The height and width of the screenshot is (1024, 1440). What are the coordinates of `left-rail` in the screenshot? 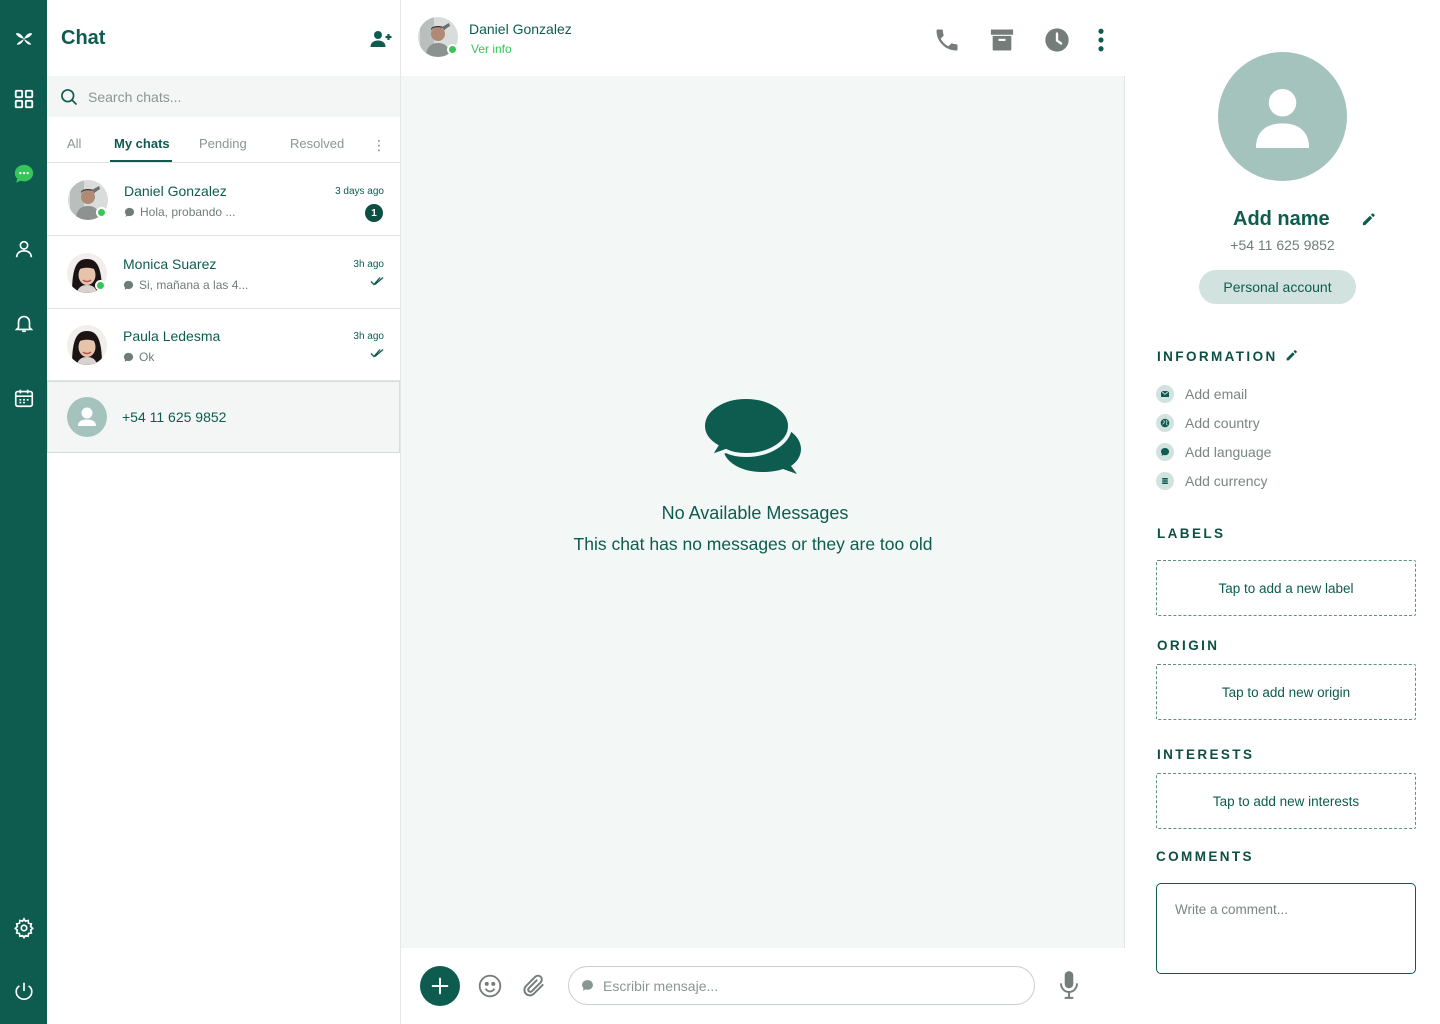 It's located at (23, 512).